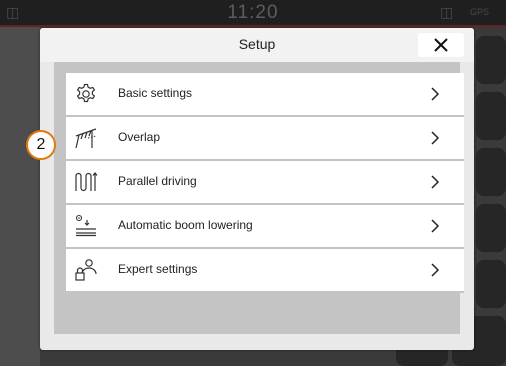  Describe the element at coordinates (139, 137) in the screenshot. I see `menu-item-label: Overlap` at that location.